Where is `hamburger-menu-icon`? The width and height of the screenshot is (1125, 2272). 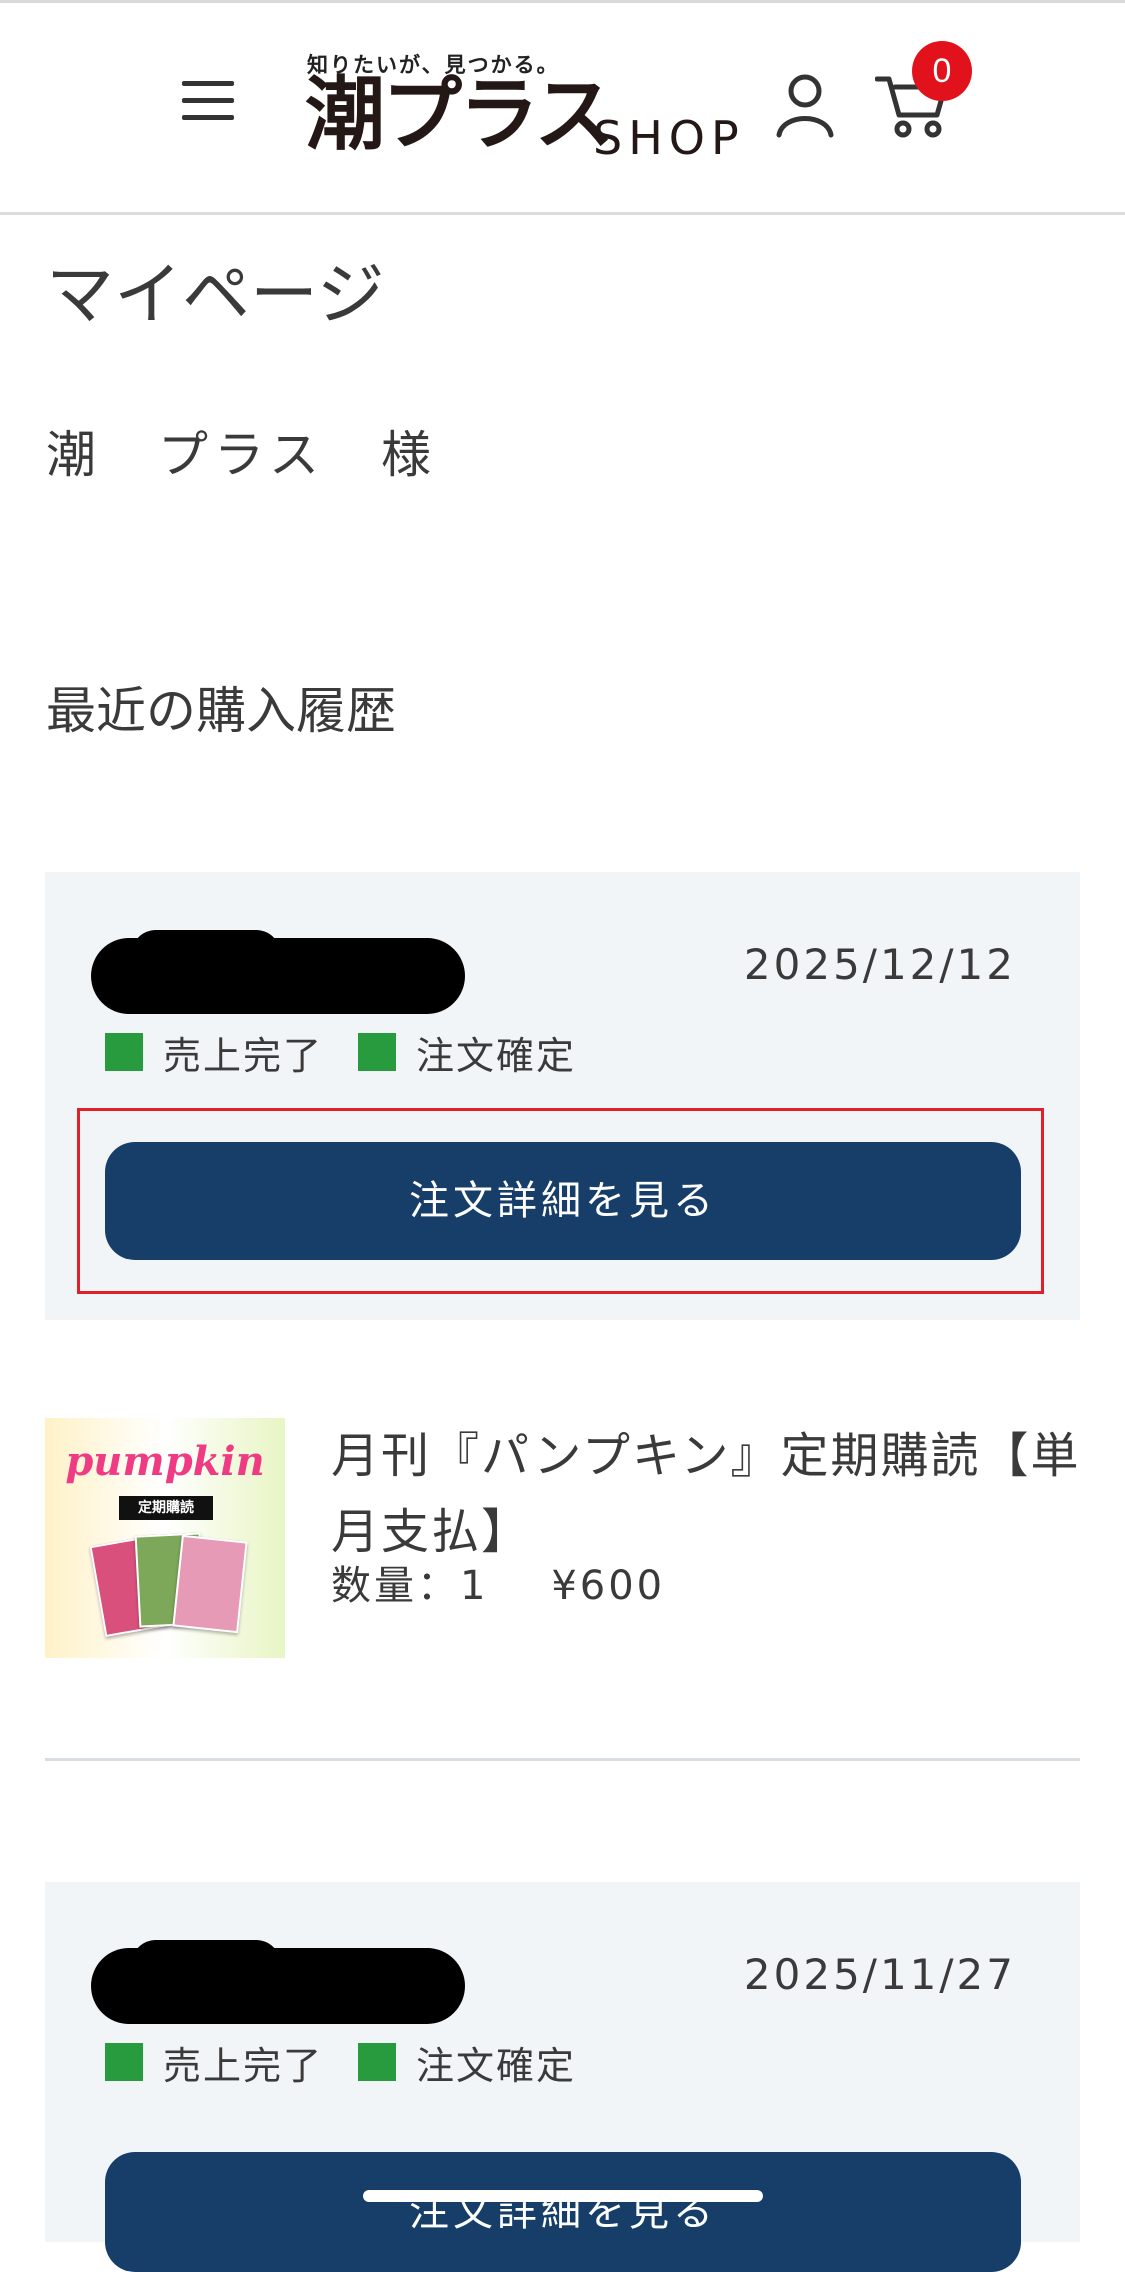
hamburger-menu-icon is located at coordinates (210, 101).